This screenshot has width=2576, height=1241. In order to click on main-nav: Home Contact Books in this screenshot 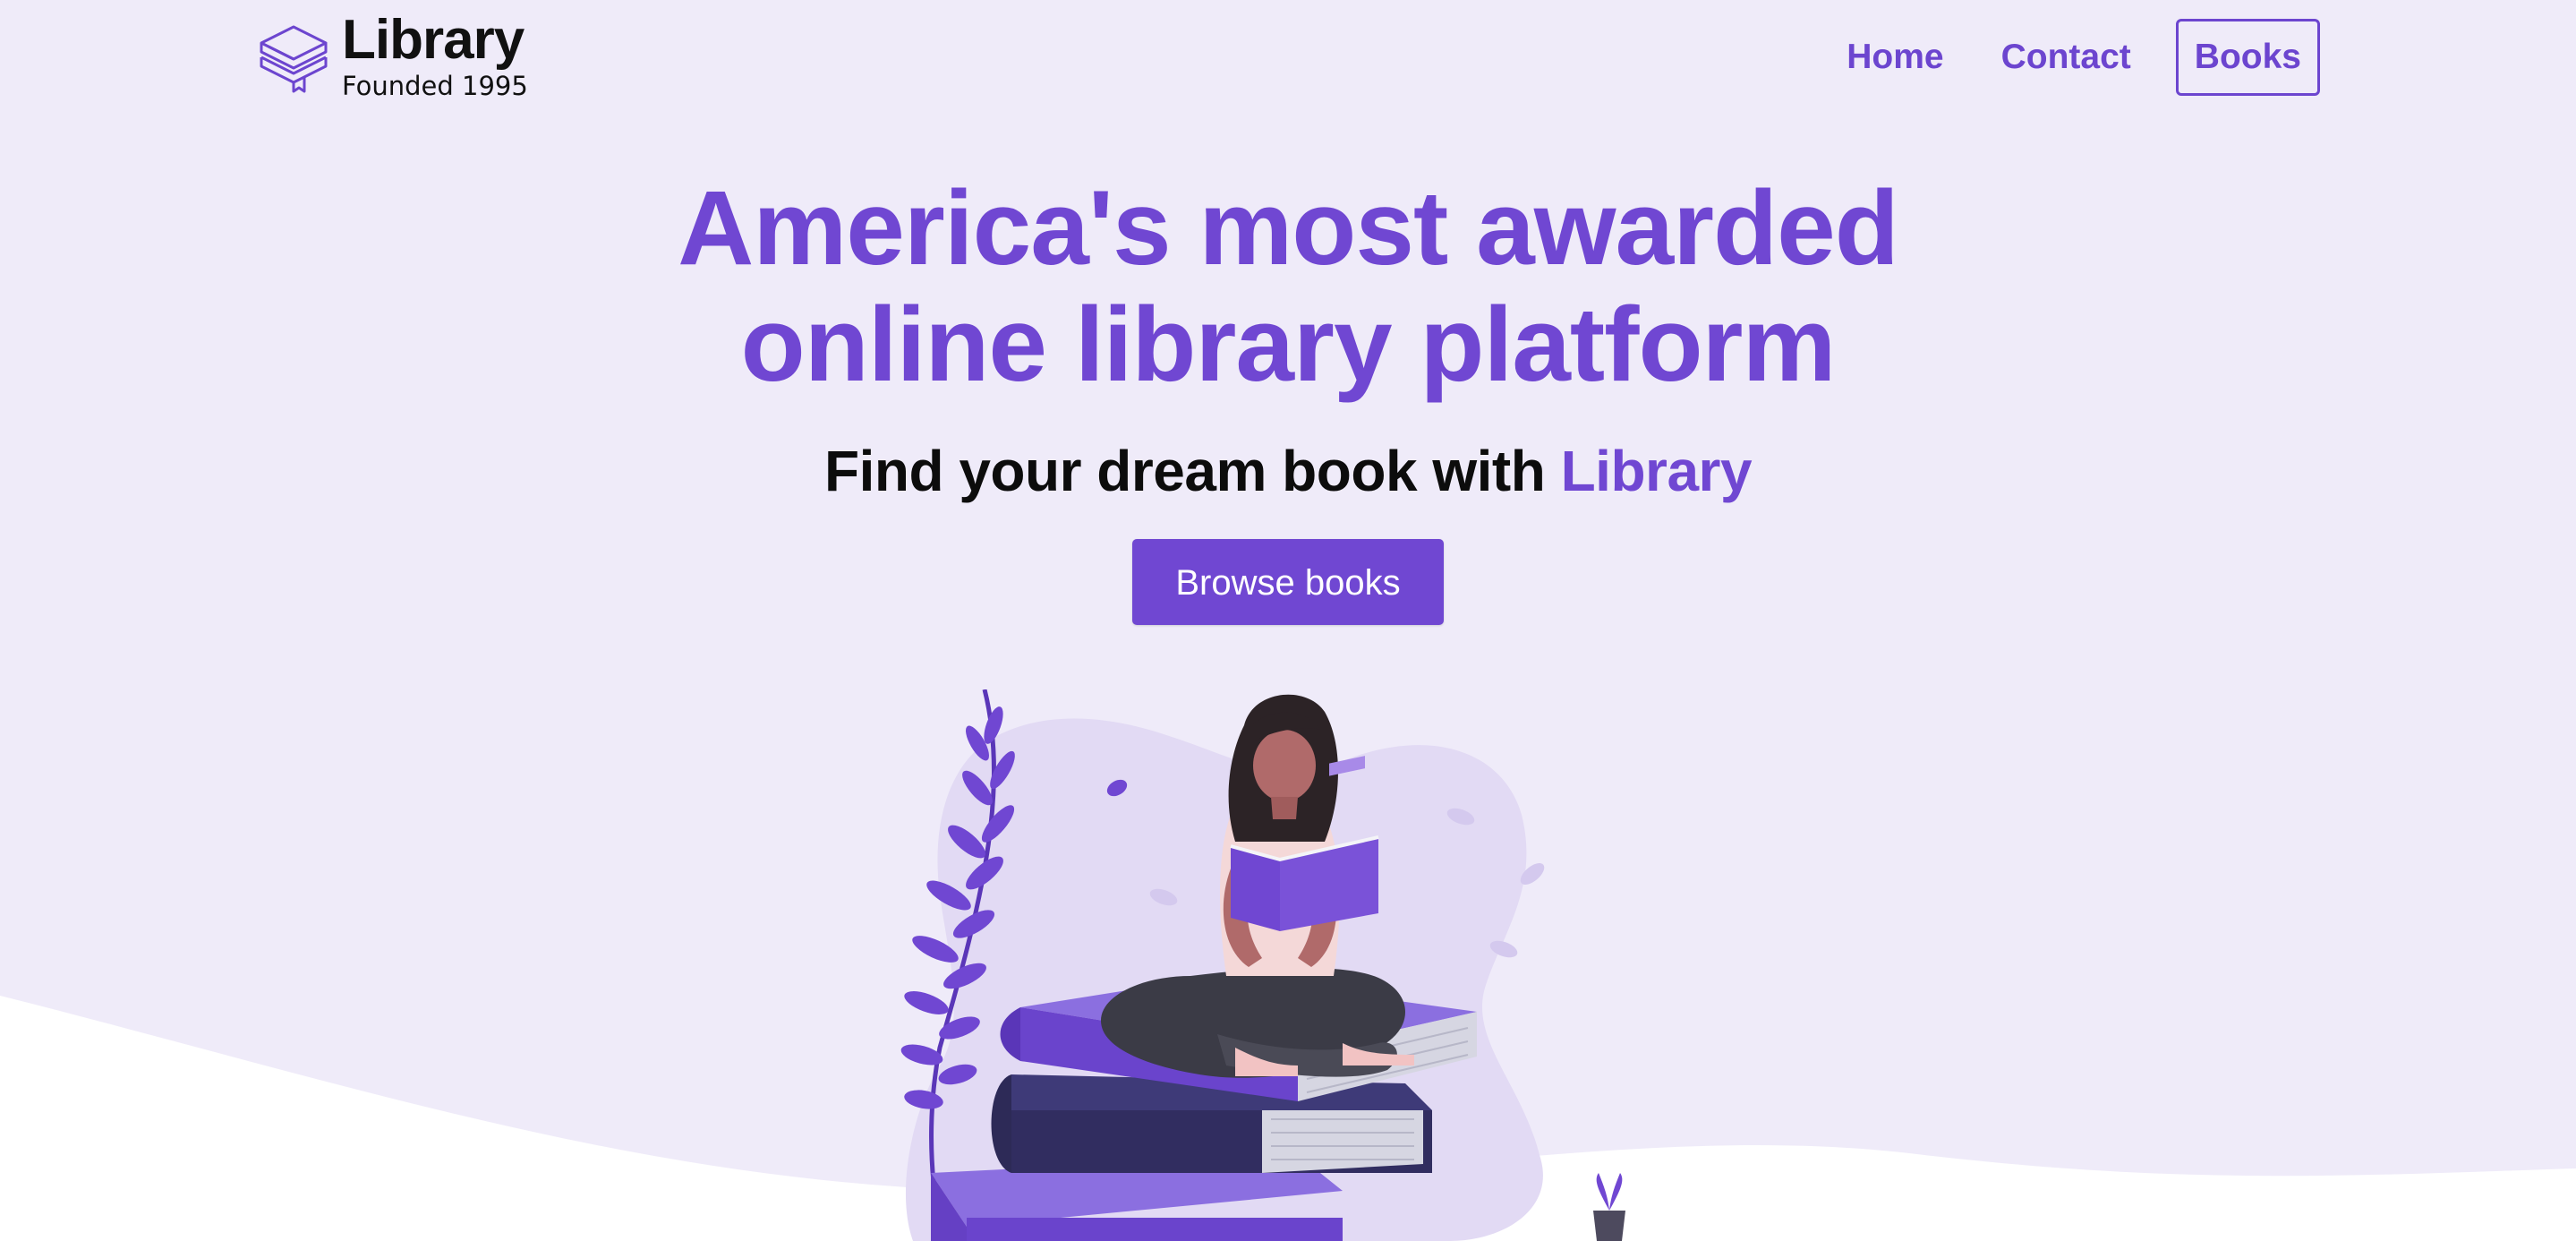, I will do `click(2079, 57)`.